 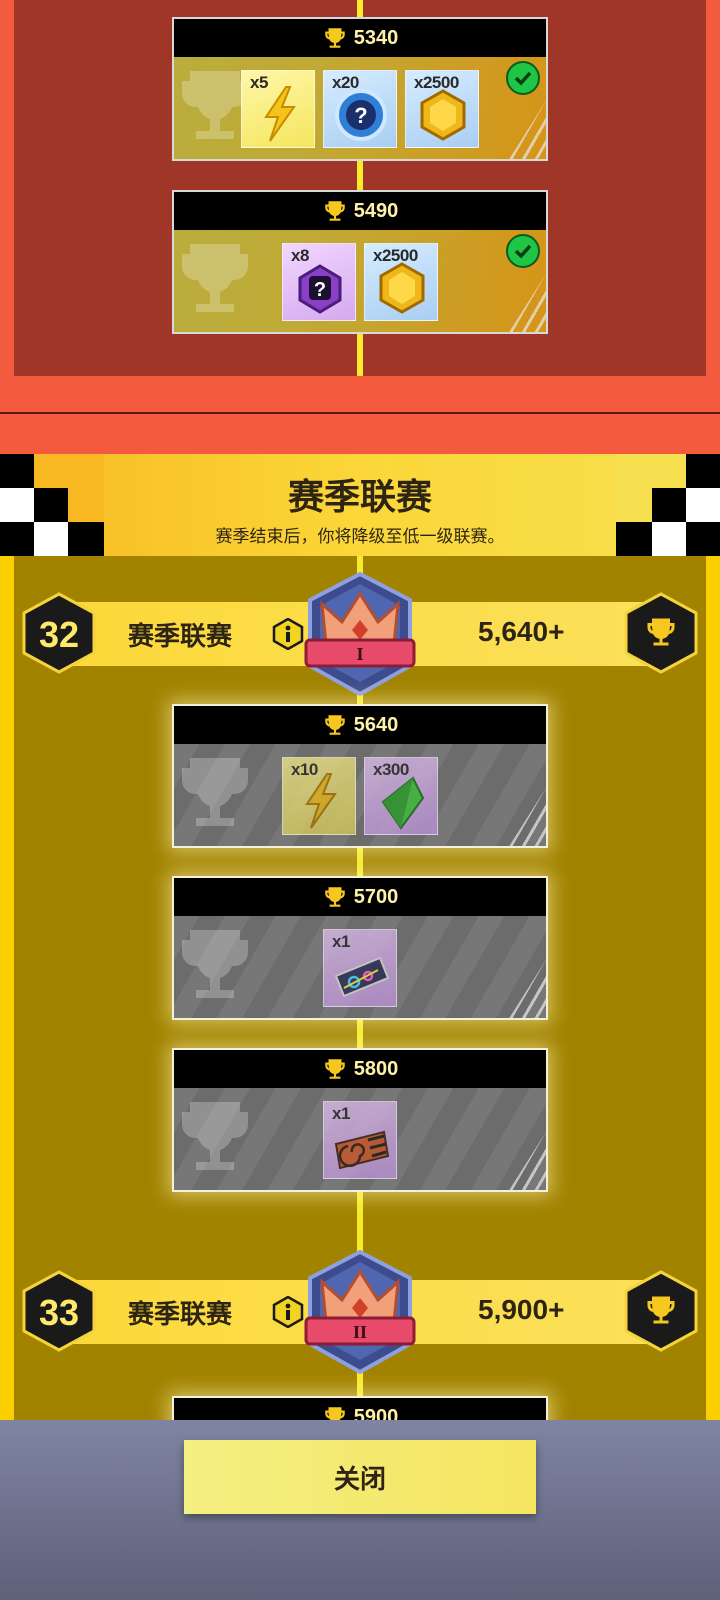 I want to click on tier-number: 32, so click(x=59, y=634).